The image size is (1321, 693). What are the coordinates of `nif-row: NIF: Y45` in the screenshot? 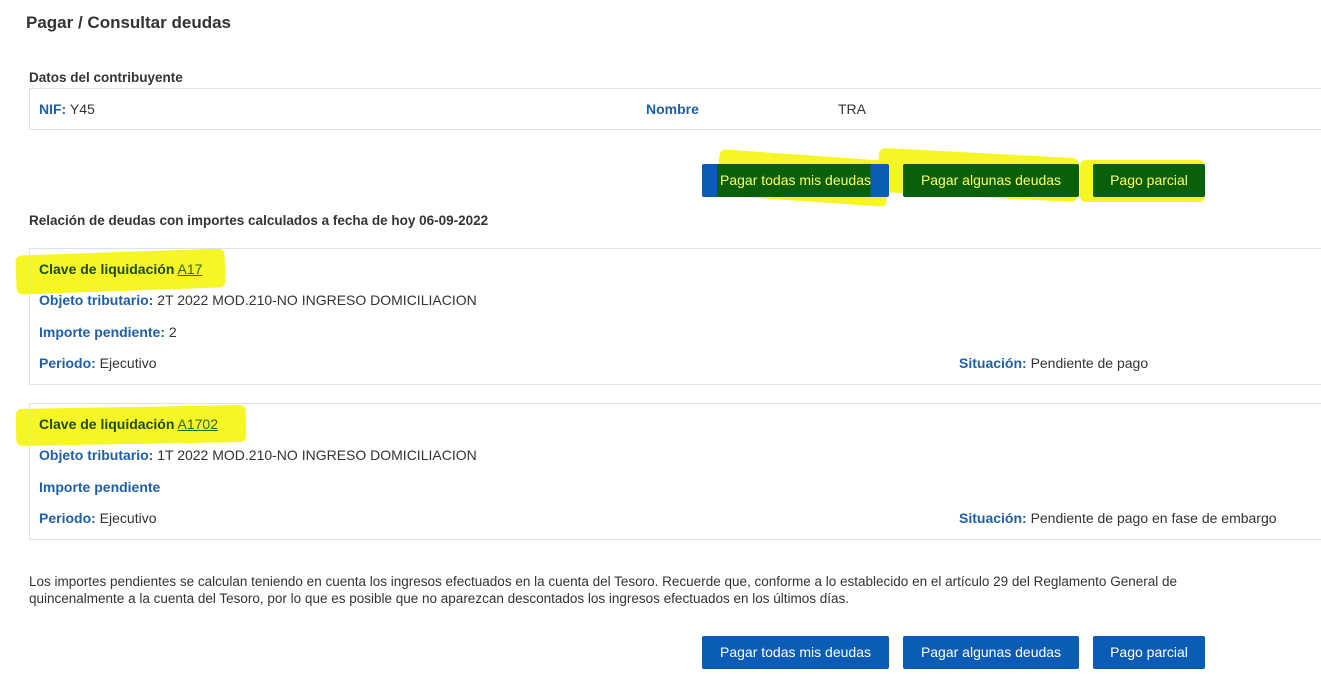 It's located at (67, 109).